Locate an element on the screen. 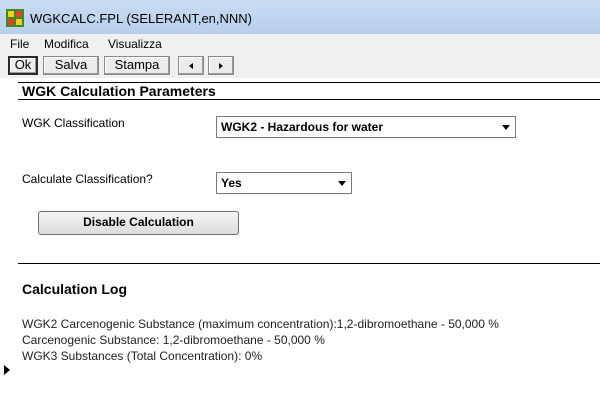 The height and width of the screenshot is (403, 600). menu-file: File is located at coordinates (19, 44).